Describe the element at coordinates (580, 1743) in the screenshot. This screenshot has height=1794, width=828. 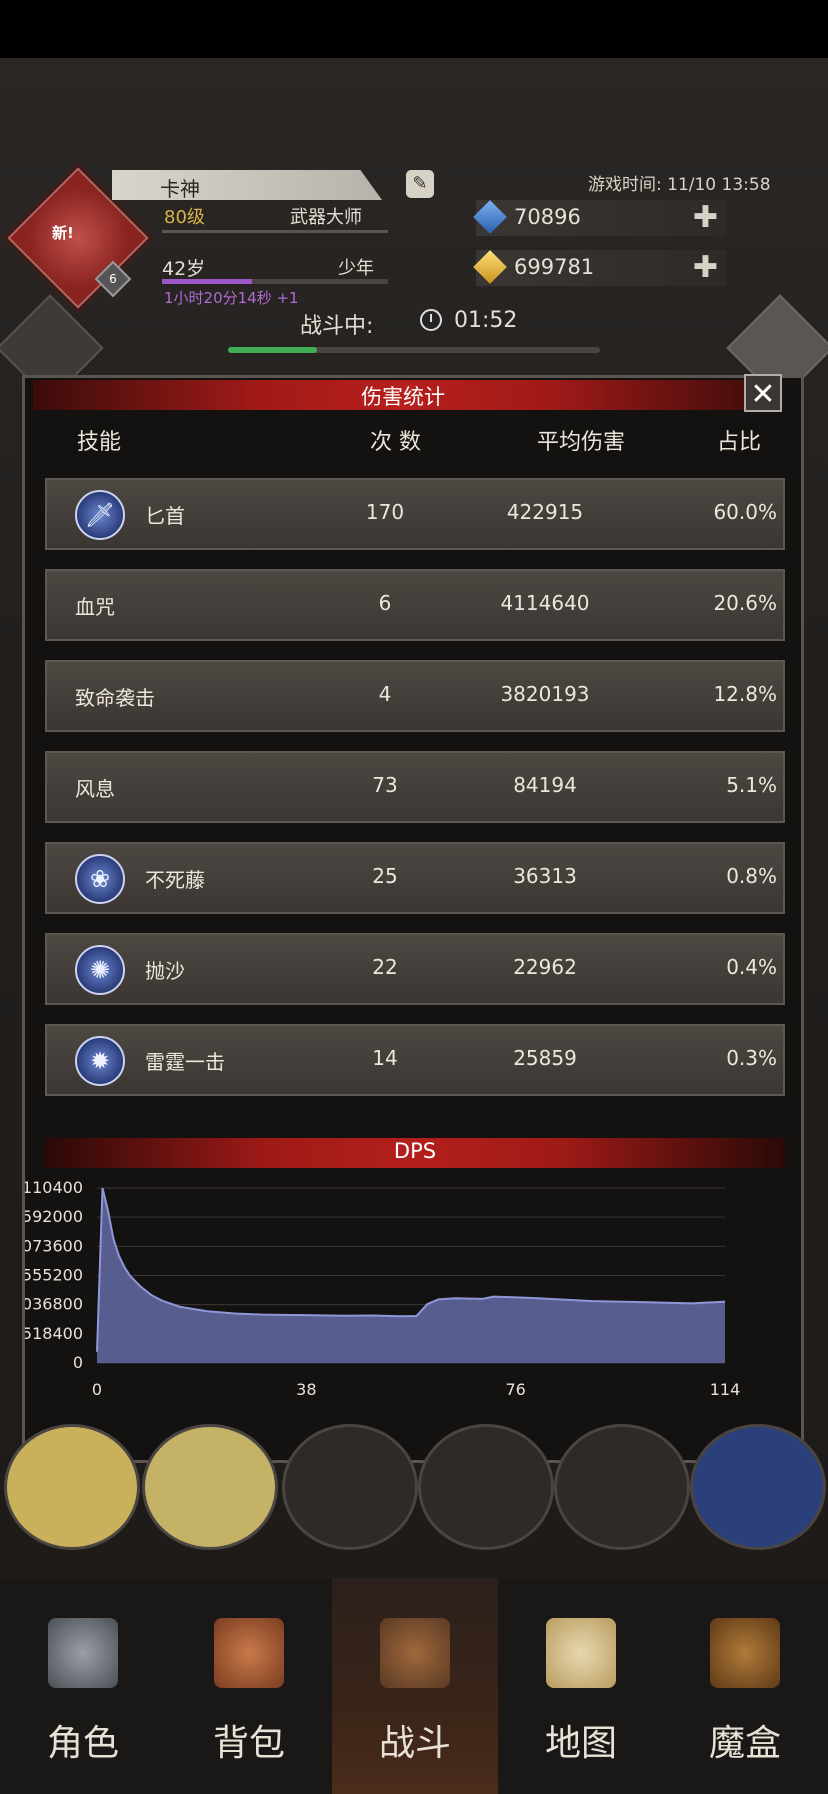
I see `nav-label: 地图` at that location.